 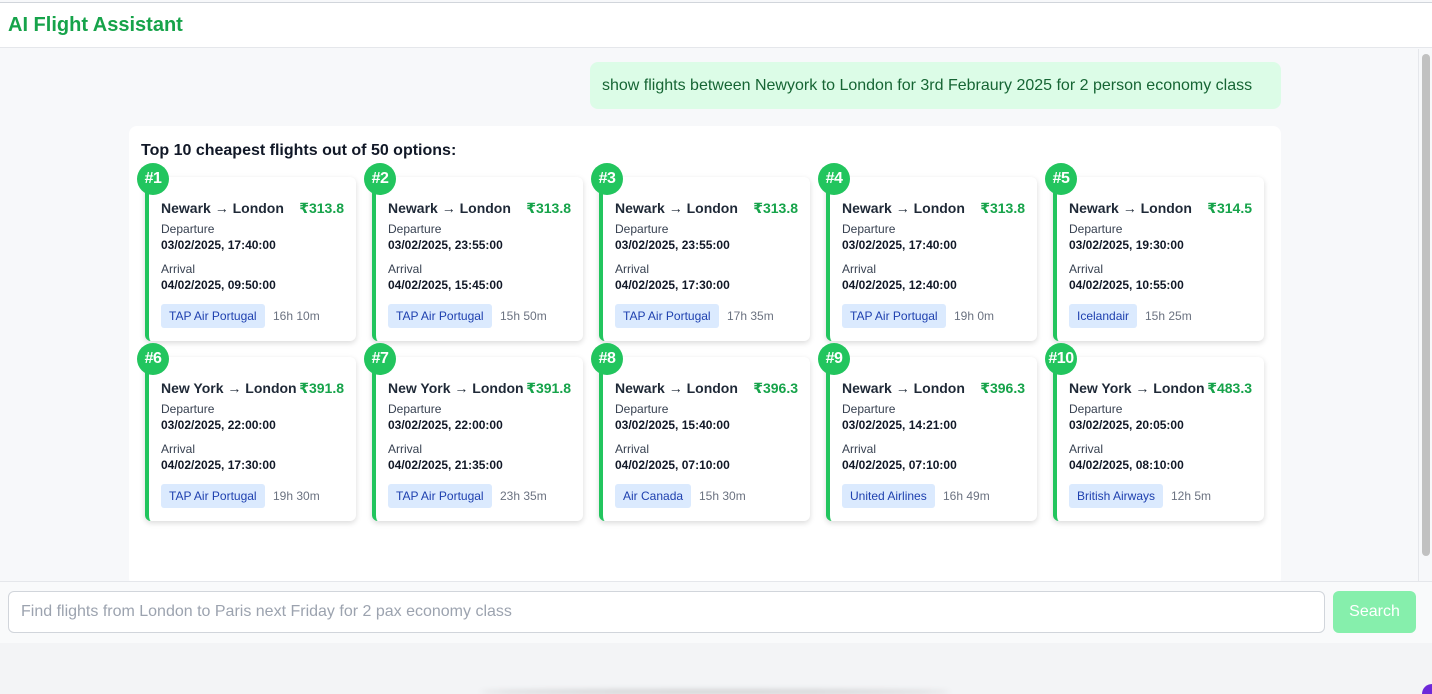 What do you see at coordinates (716, 668) in the screenshot?
I see `bottom-area` at bounding box center [716, 668].